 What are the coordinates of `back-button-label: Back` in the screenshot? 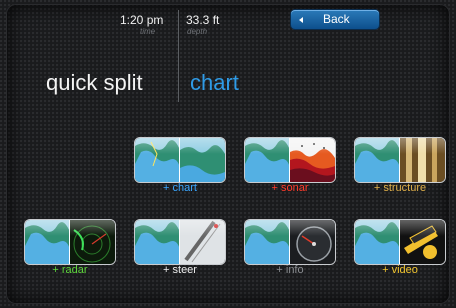 It's located at (336, 19).